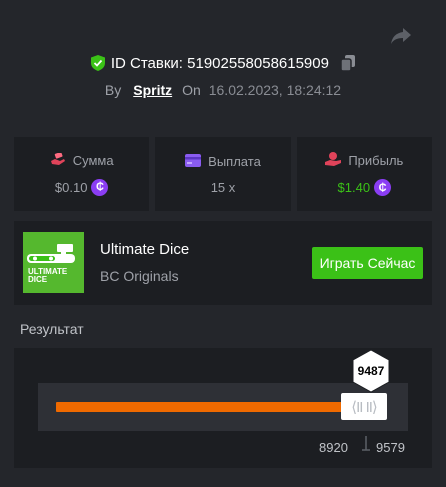 This screenshot has height=487, width=446. I want to click on stat-payout: Выплата 15 x, so click(223, 174).